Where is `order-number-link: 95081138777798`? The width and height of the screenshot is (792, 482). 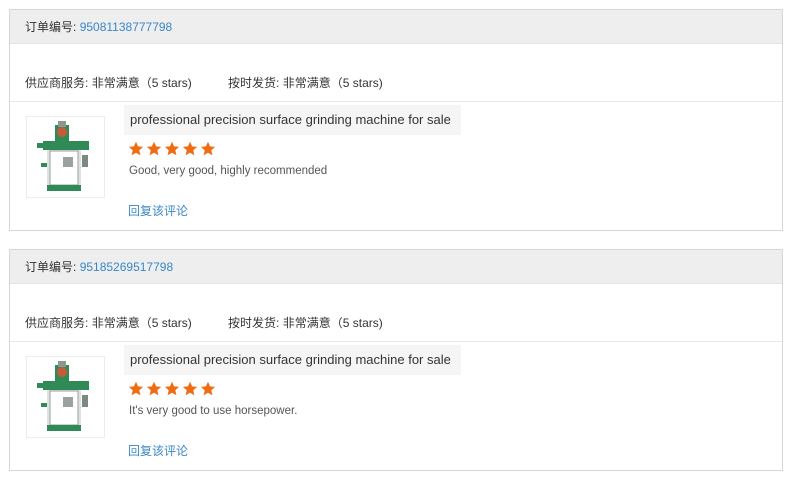 order-number-link: 95081138777798 is located at coordinates (126, 27).